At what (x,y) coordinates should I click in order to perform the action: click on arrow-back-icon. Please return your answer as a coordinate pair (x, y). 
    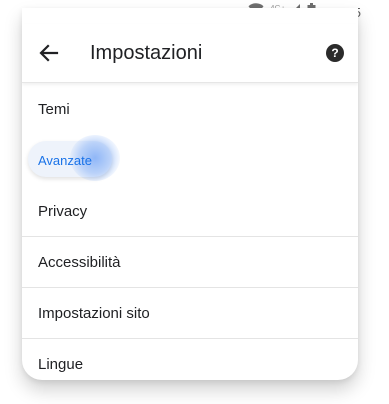
    Looking at the image, I should click on (49, 53).